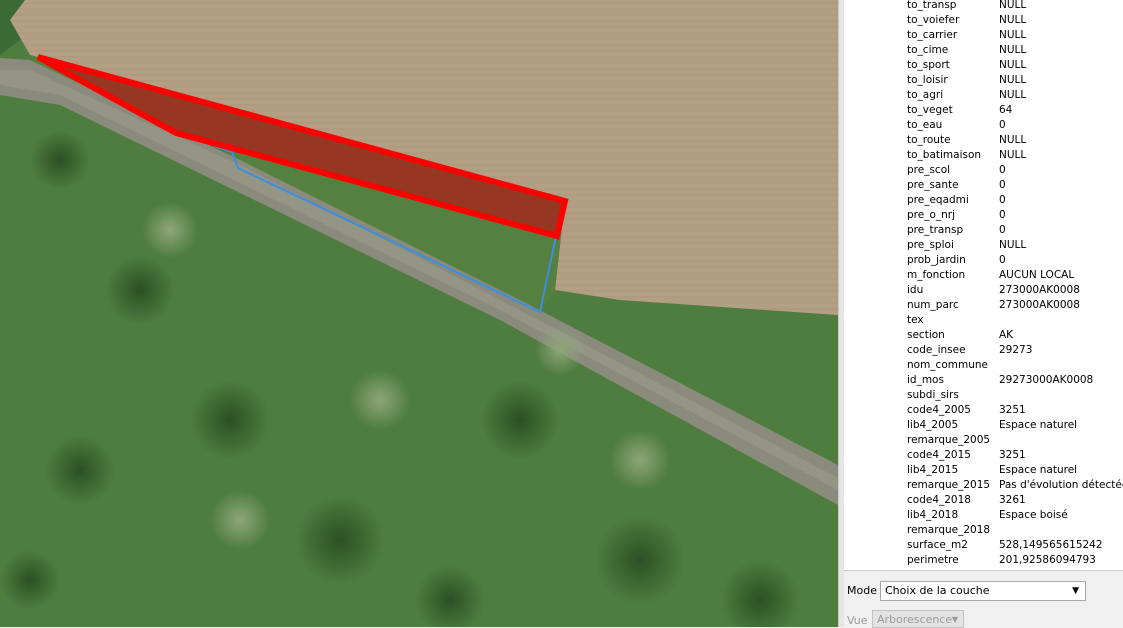  What do you see at coordinates (983, 50) in the screenshot?
I see `attribute-row: to_cime NULL` at bounding box center [983, 50].